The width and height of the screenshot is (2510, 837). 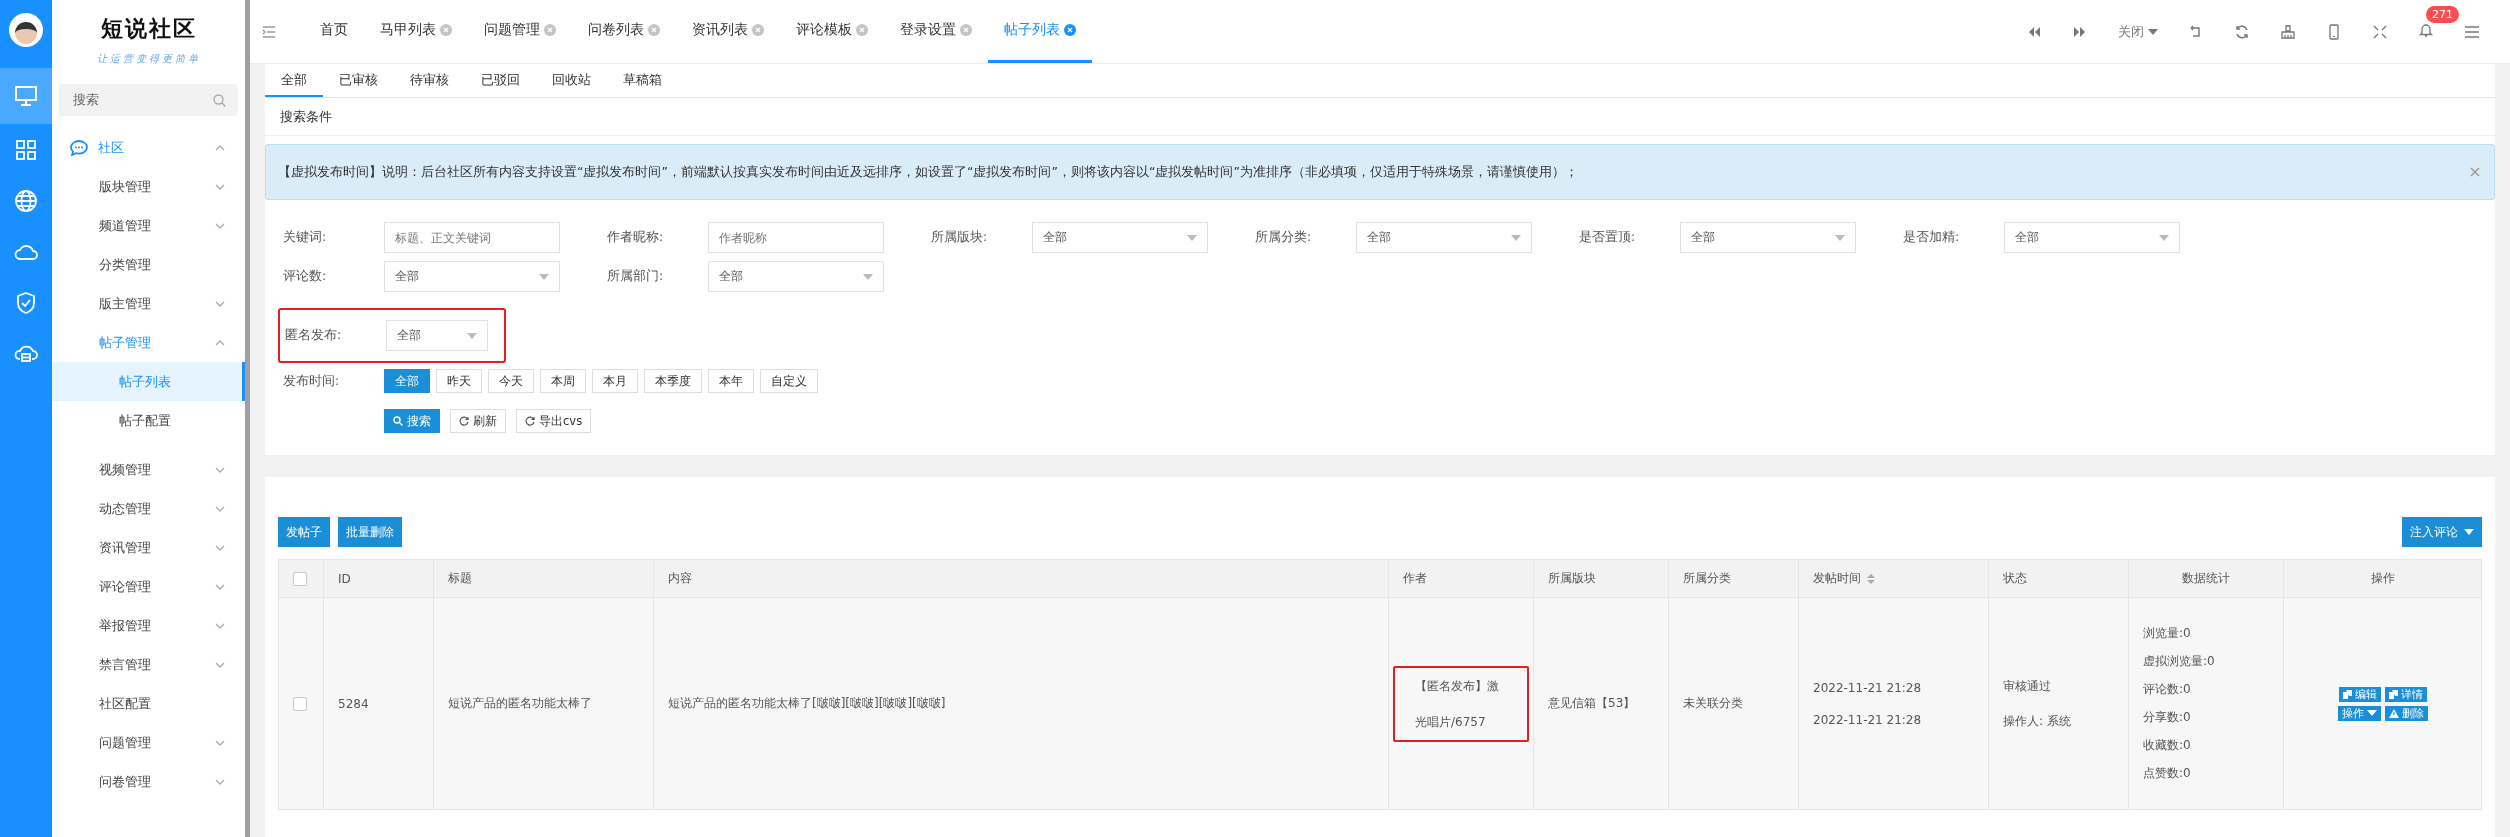 I want to click on avatar, so click(x=26, y=30).